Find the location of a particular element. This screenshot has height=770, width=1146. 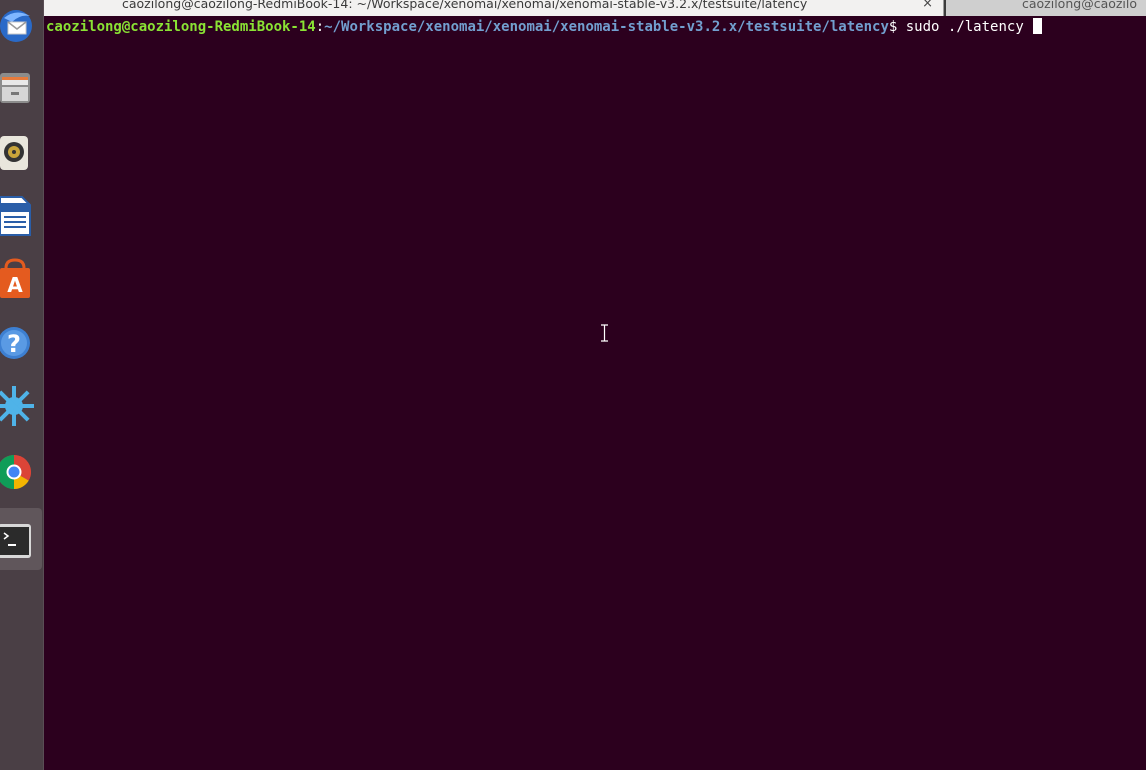

text-cursor is located at coordinates (1038, 26).